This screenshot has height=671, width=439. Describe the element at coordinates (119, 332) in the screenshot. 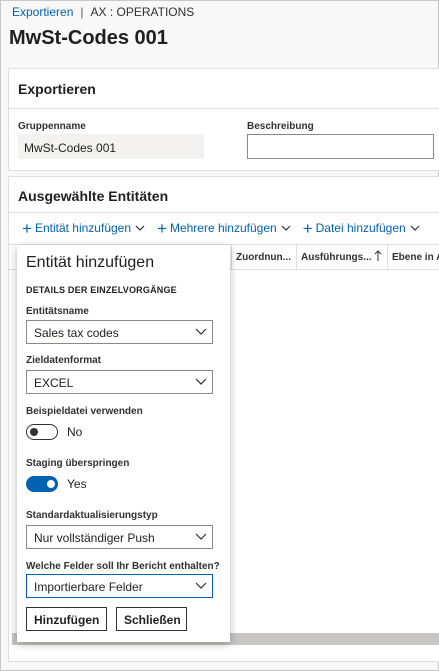

I see `entity-name-select: Sales tax codes` at that location.